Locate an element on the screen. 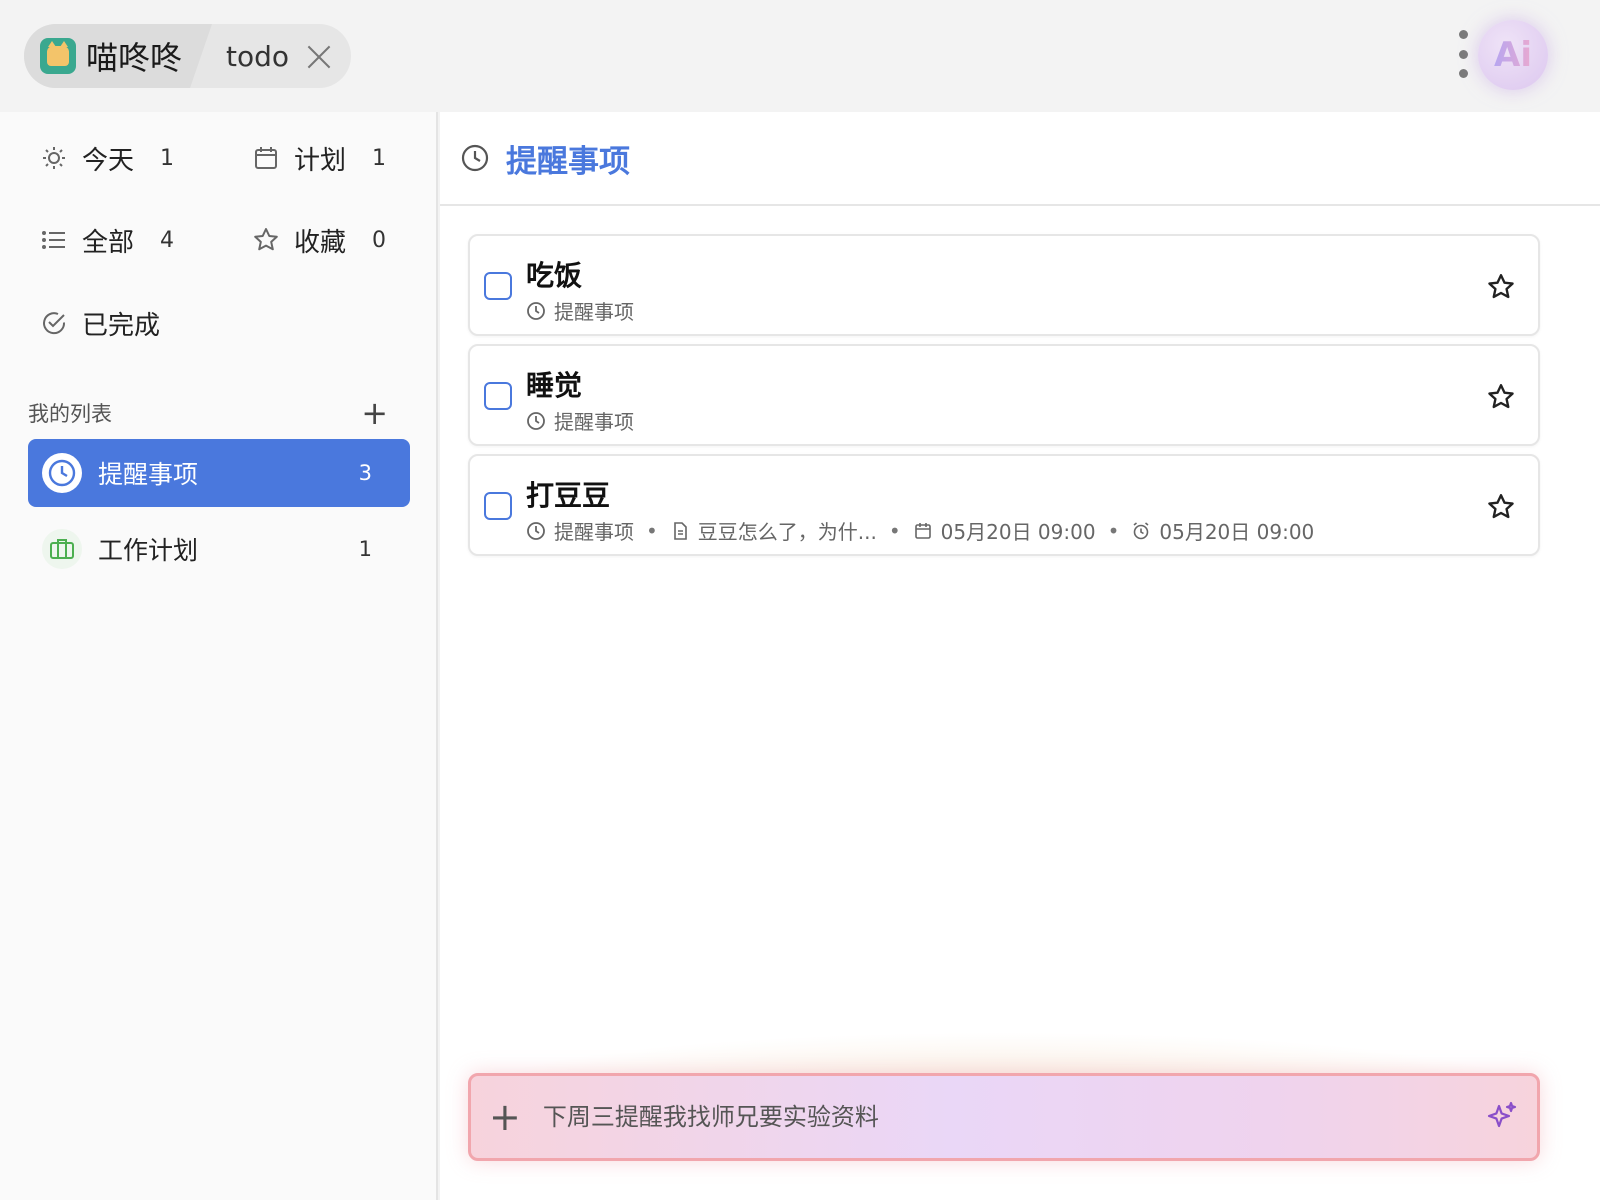 The height and width of the screenshot is (1200, 1600). ai-button: Ai is located at coordinates (1513, 55).